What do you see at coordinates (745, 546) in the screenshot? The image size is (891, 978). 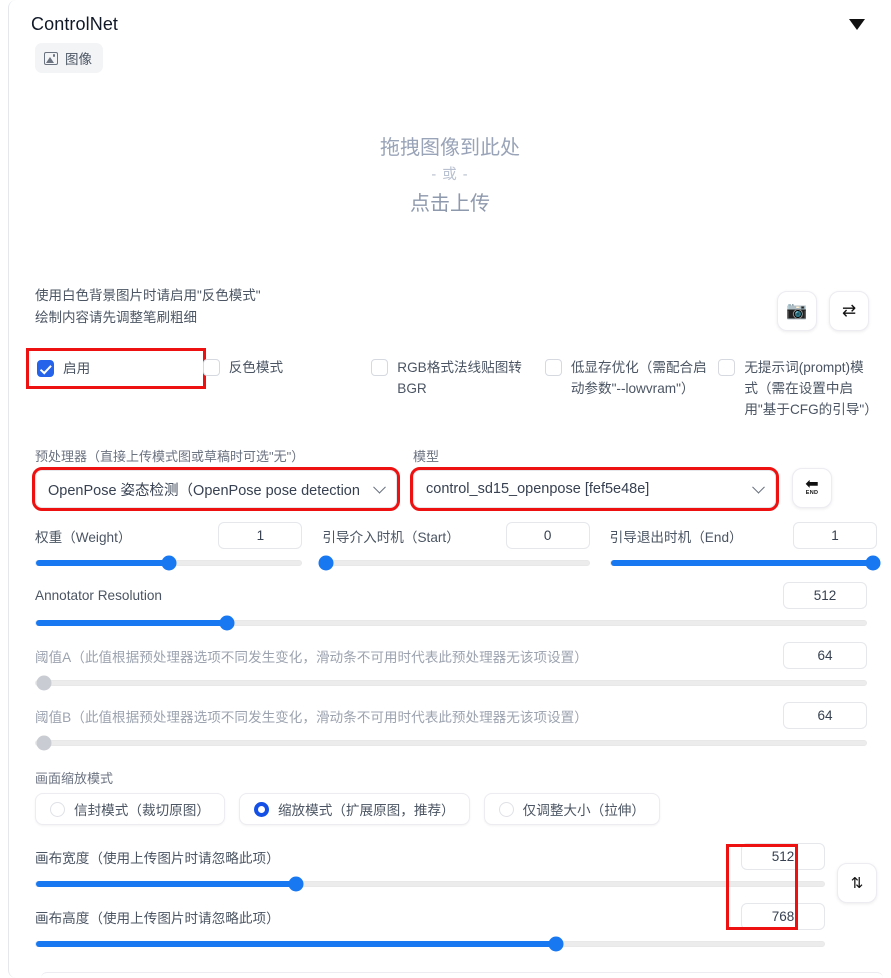 I see `slider-guidance-end: 引导退出时机（End） 1` at bounding box center [745, 546].